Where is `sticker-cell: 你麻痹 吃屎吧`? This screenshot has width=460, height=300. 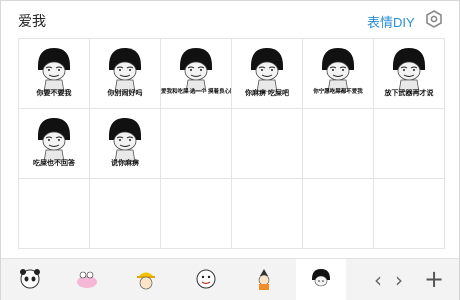
sticker-cell: 你麻痹 吃屎吧 is located at coordinates (267, 74).